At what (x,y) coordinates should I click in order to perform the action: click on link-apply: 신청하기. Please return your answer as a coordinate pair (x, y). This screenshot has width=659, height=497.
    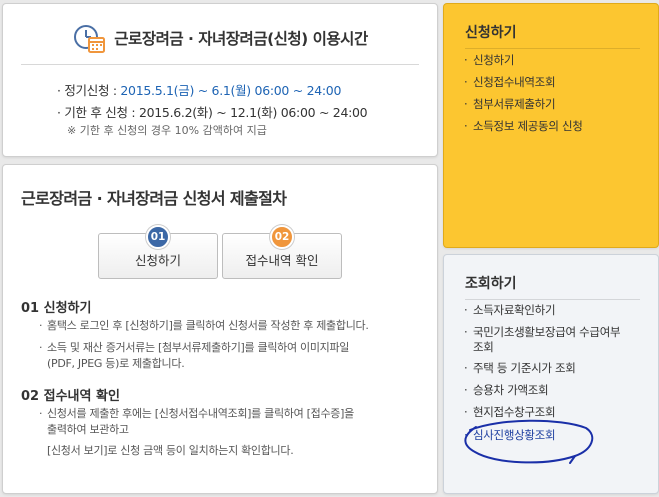
    Looking at the image, I should click on (489, 60).